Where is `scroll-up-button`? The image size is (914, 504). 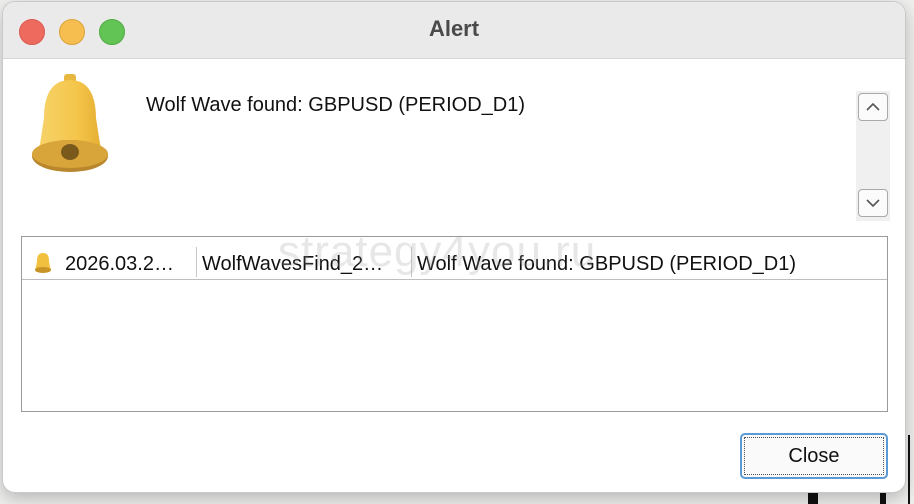
scroll-up-button is located at coordinates (873, 107).